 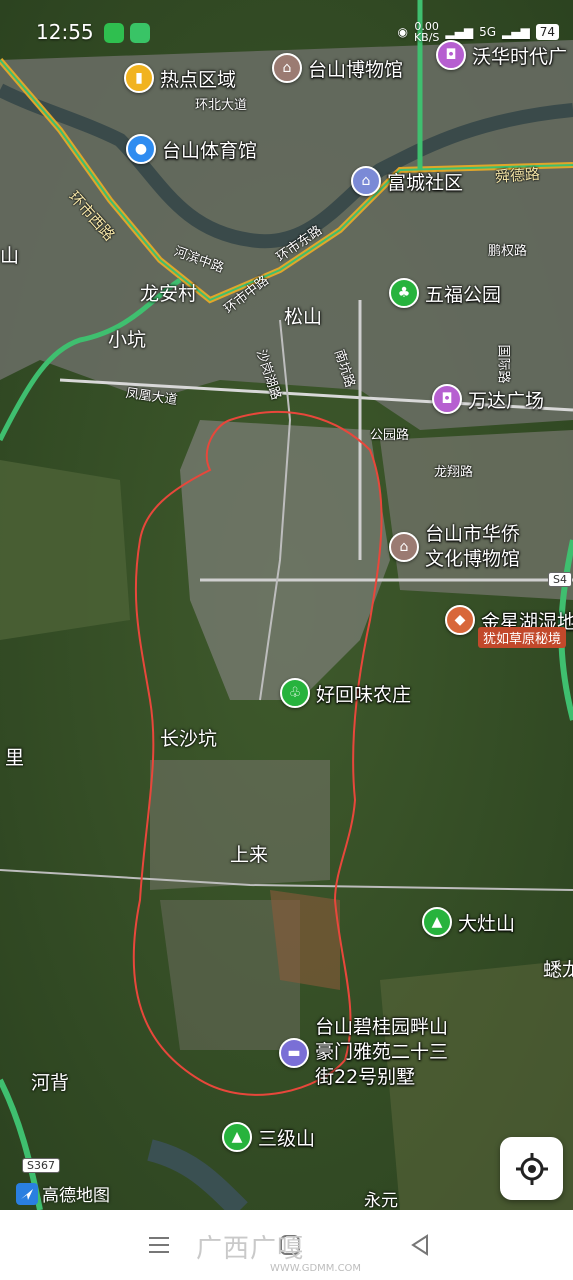 I want to click on scenic-icon: ◆, so click(x=460, y=620).